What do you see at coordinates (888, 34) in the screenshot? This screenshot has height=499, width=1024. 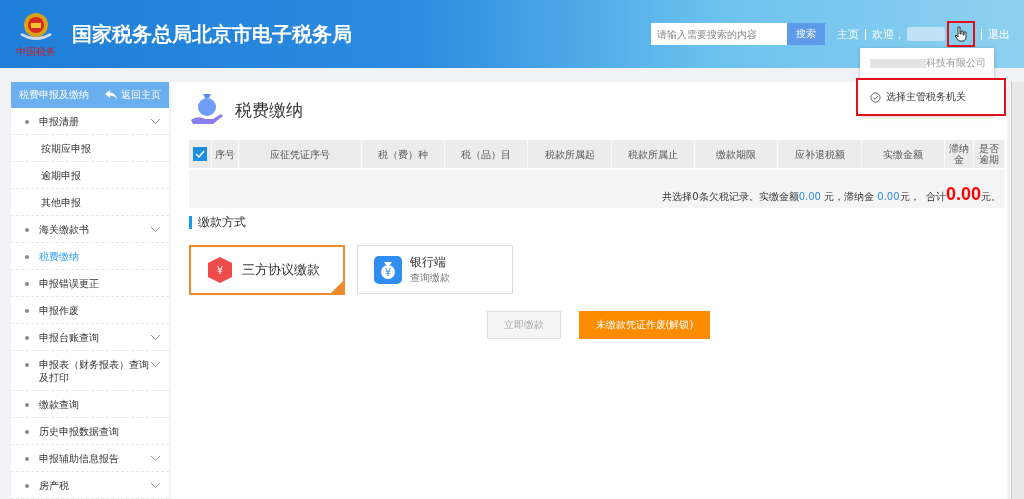 I see `welcome-text: 欢迎，` at bounding box center [888, 34].